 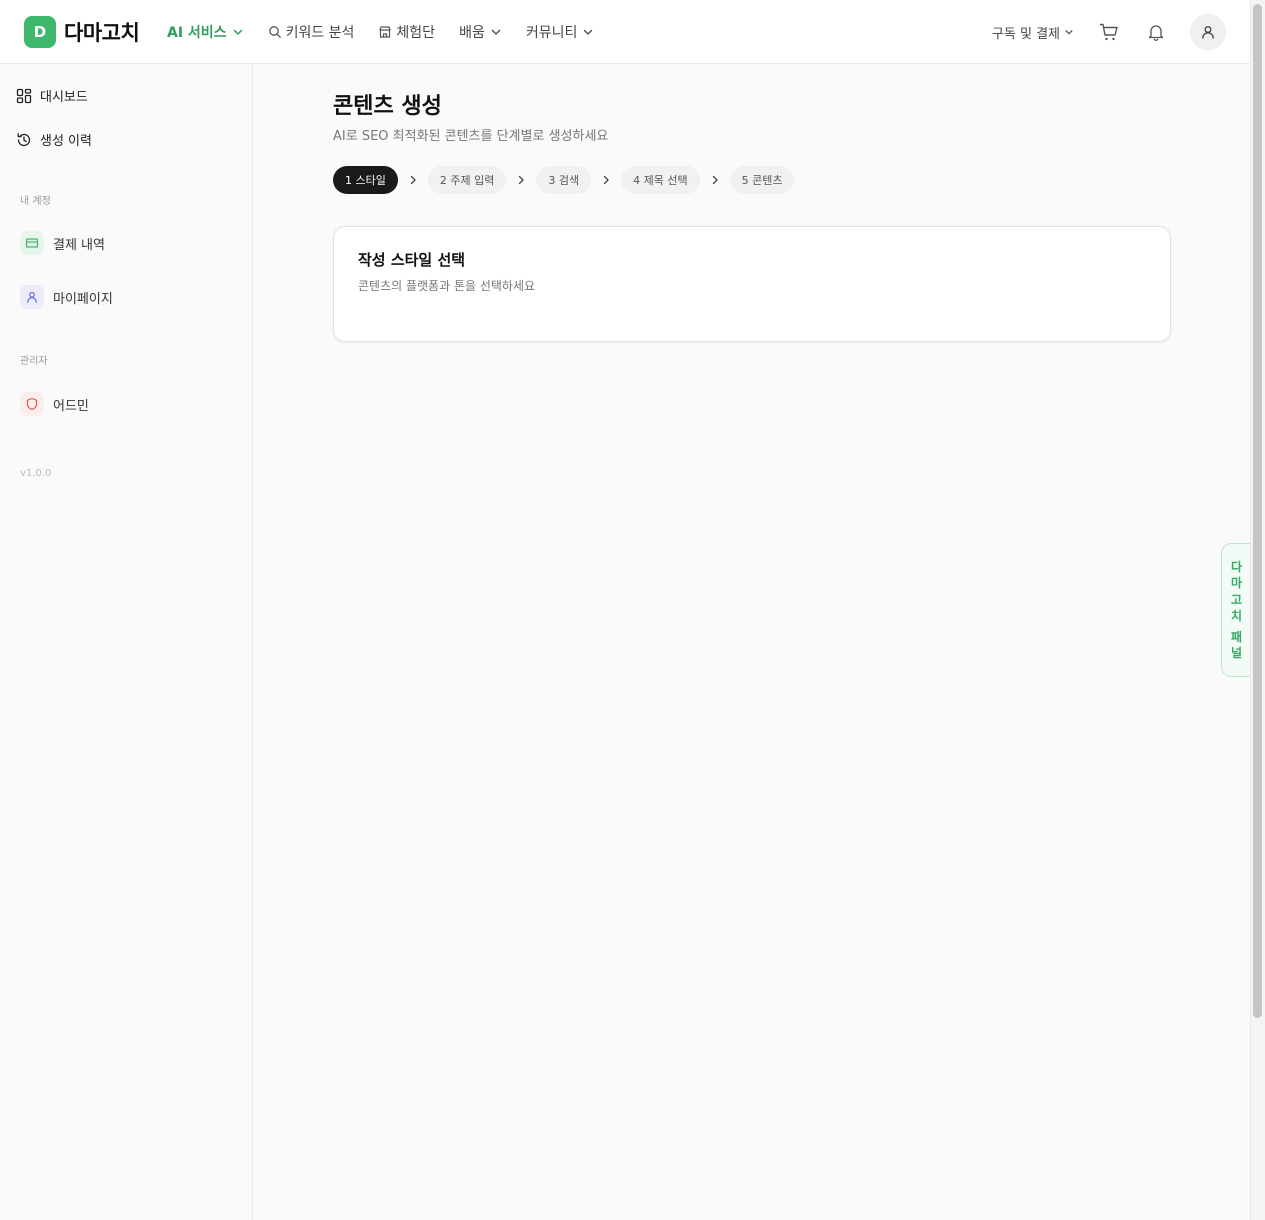 I want to click on main-nav: AI 서비스 키워드 분석 체험단 배움 커뮤니티, so click(x=392, y=32).